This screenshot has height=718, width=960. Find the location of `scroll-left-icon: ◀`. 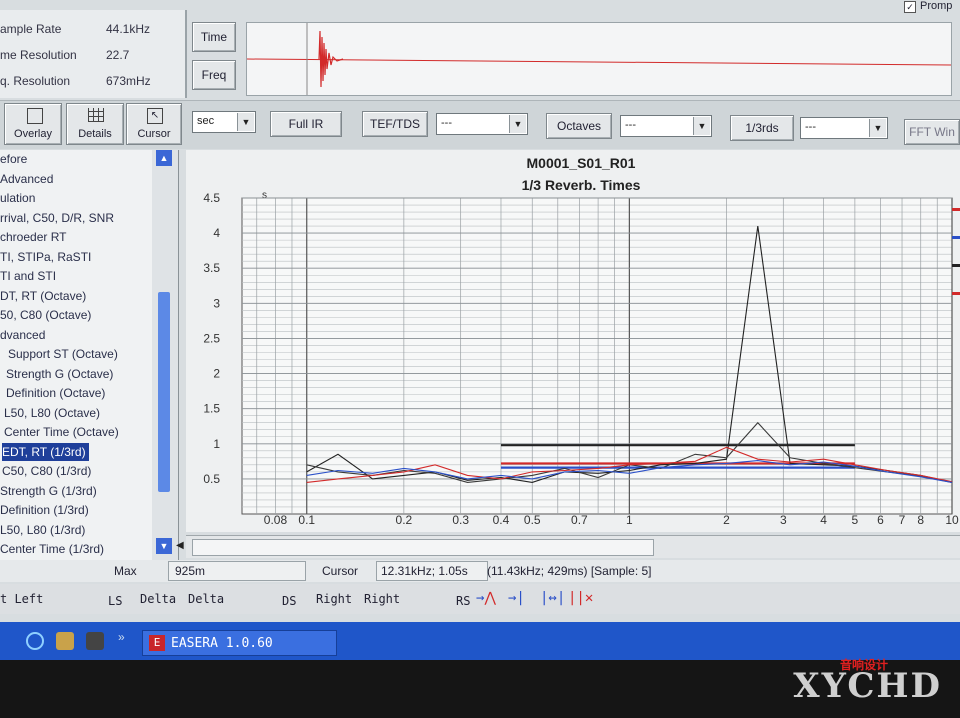

scroll-left-icon: ◀ is located at coordinates (180, 545).